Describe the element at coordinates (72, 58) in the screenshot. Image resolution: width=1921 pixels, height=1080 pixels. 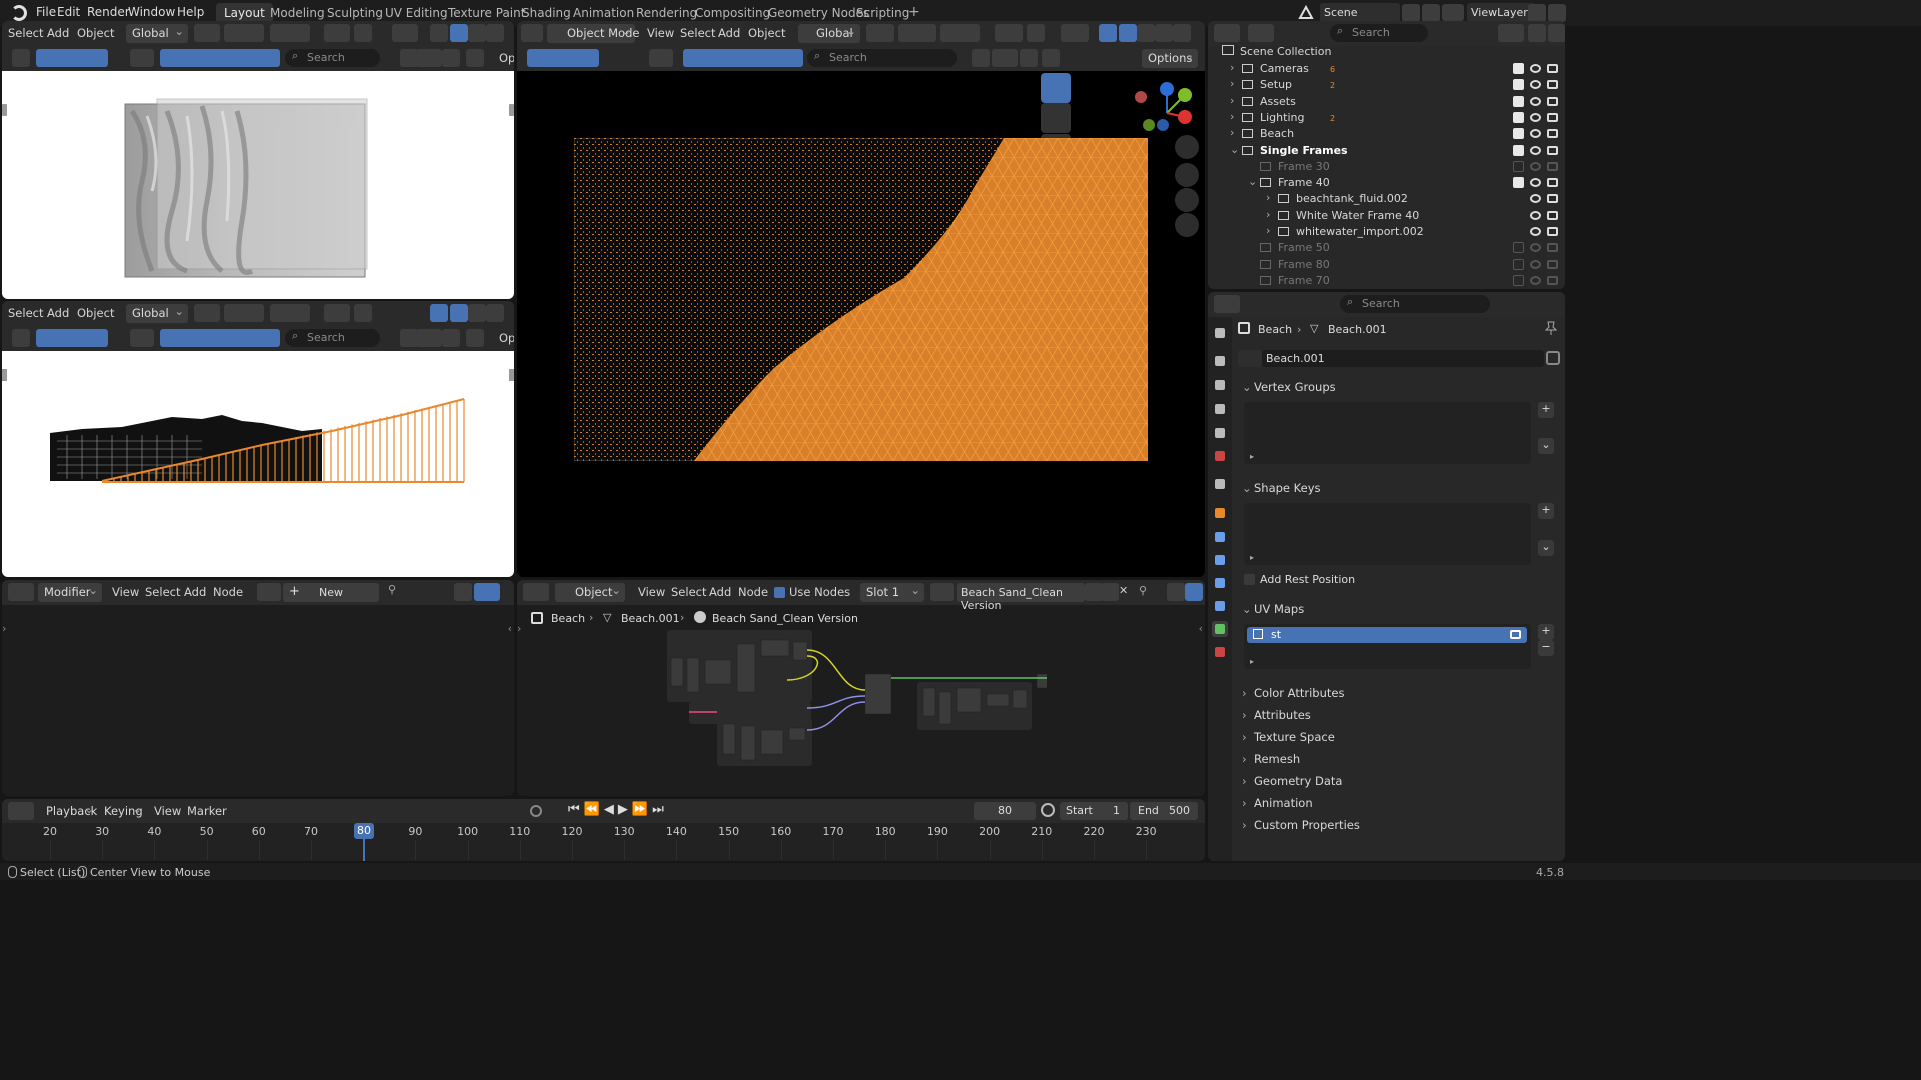
I see `vp1-select-mode-icons` at that location.